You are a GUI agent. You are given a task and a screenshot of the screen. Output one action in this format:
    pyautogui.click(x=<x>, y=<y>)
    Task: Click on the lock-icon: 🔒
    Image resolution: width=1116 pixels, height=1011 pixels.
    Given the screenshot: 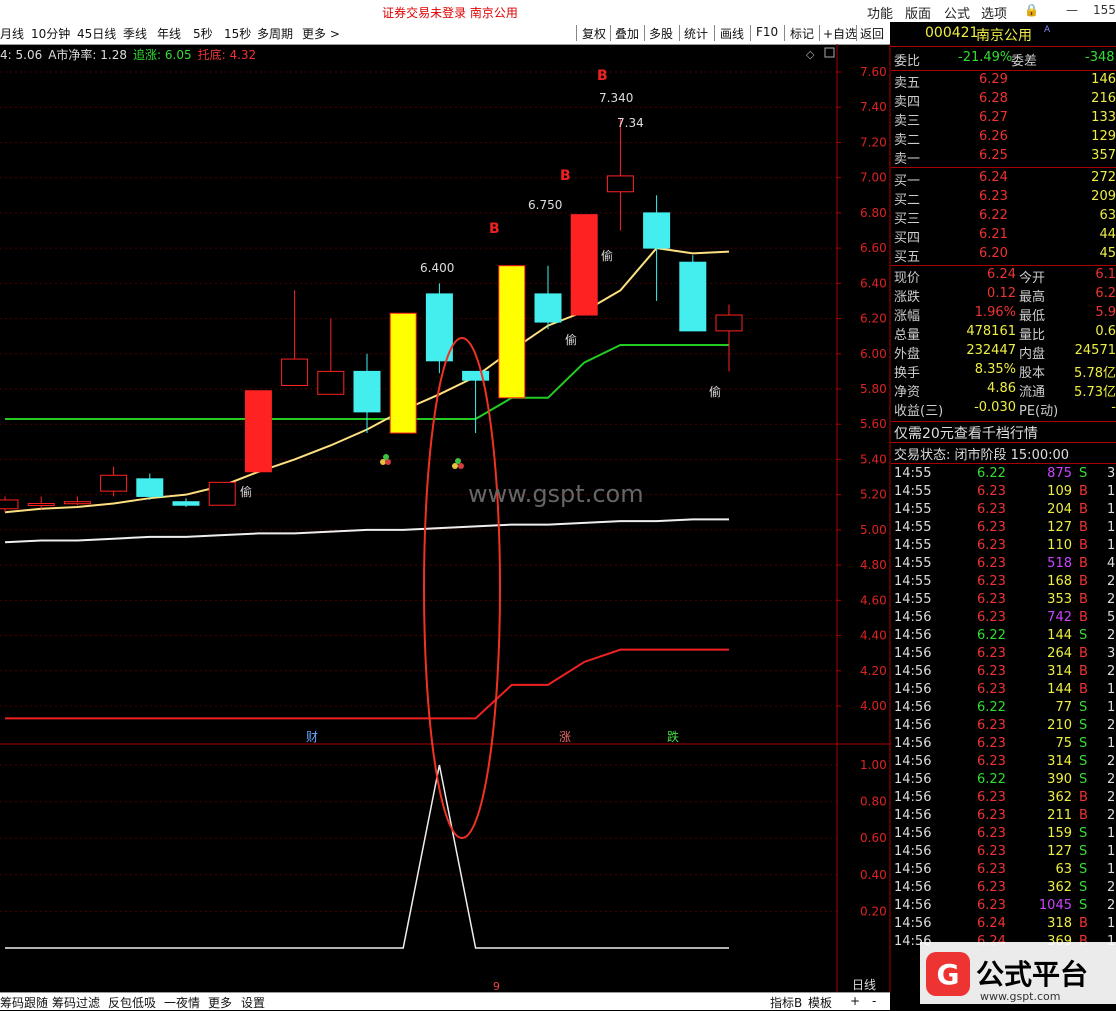 What is the action you would take?
    pyautogui.click(x=1031, y=10)
    